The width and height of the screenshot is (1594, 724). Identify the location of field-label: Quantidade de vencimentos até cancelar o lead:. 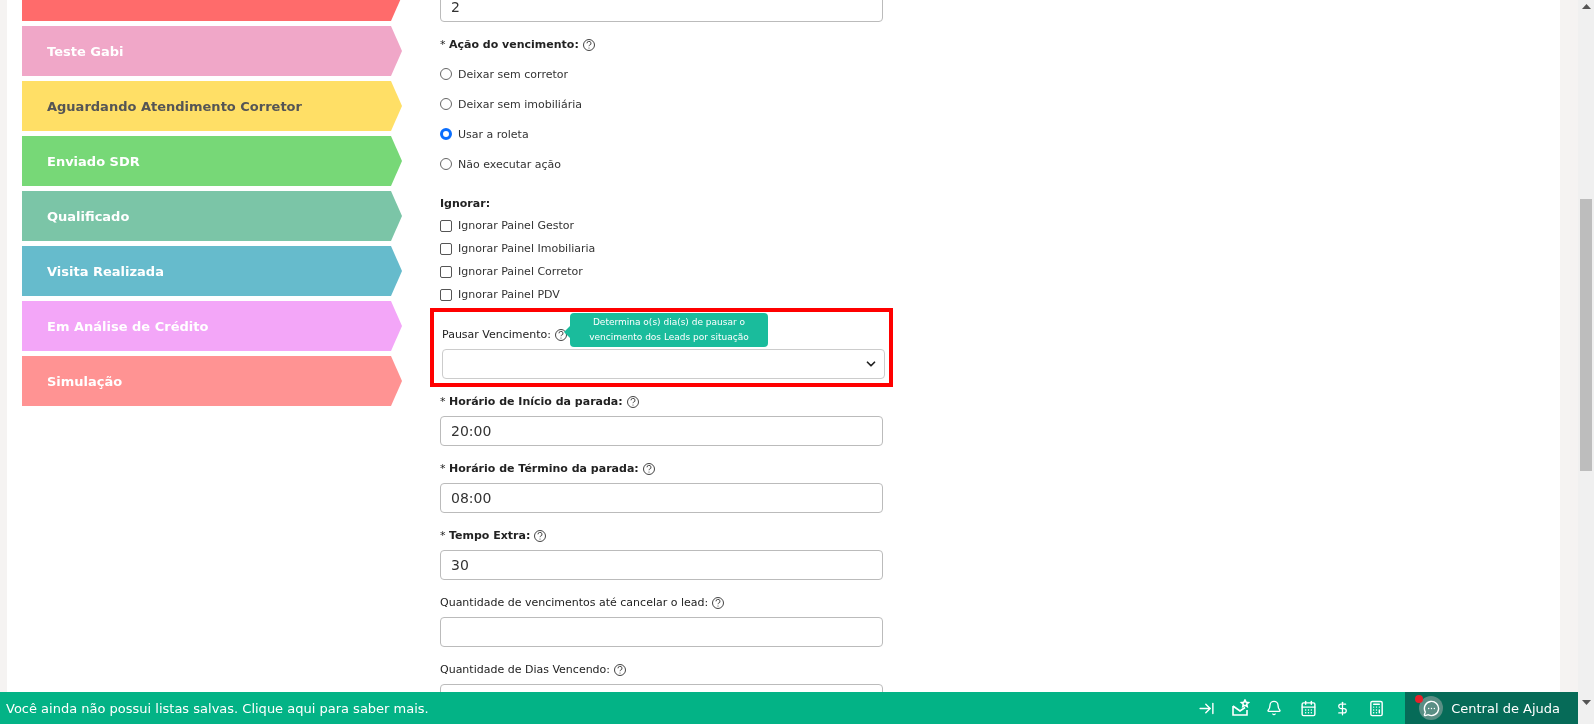
(574, 602).